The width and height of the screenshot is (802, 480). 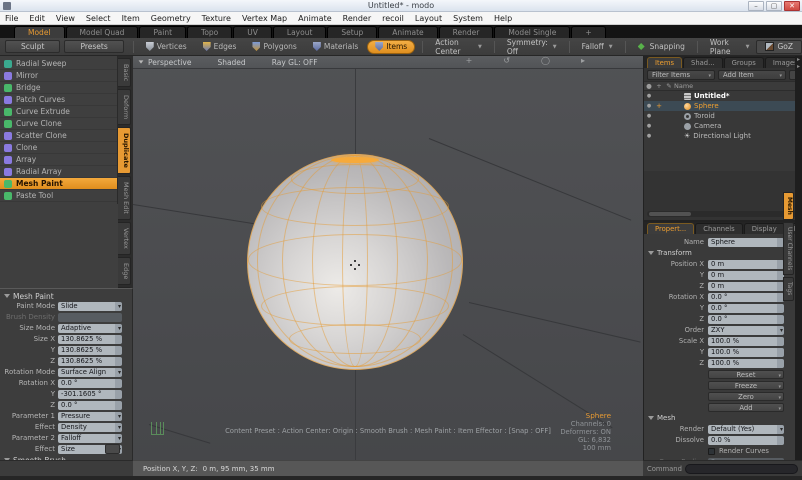 I want to click on selection-mode-button: Items, so click(x=391, y=46).